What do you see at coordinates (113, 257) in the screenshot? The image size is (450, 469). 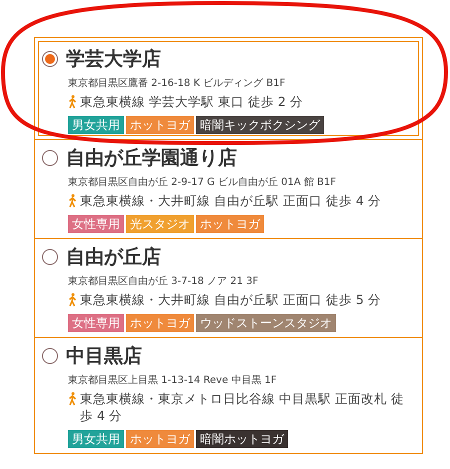 I see `store-name: 自由が丘店` at bounding box center [113, 257].